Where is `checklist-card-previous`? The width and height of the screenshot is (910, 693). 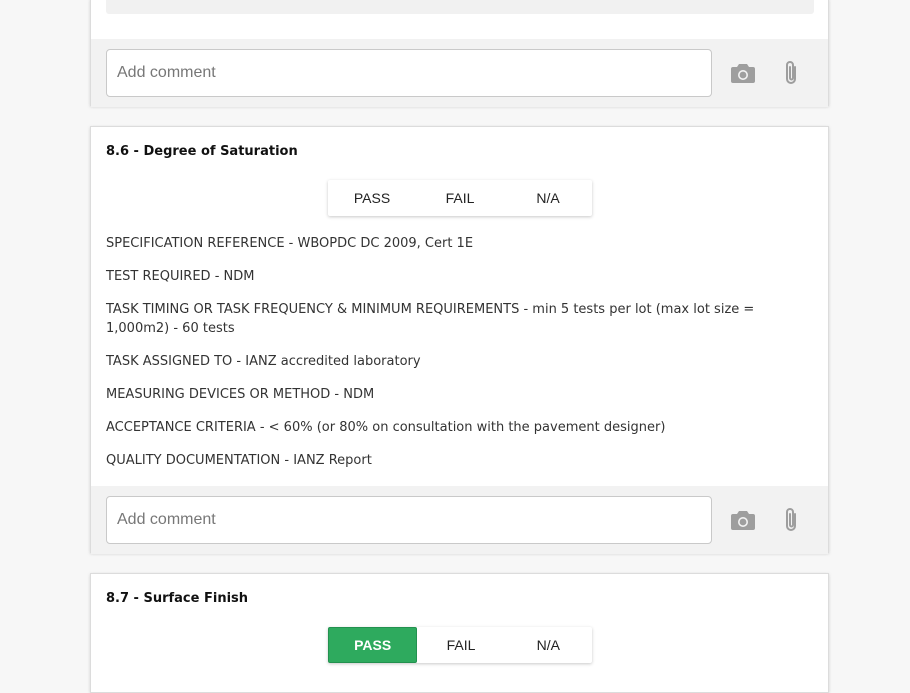
checklist-card-previous is located at coordinates (459, 53).